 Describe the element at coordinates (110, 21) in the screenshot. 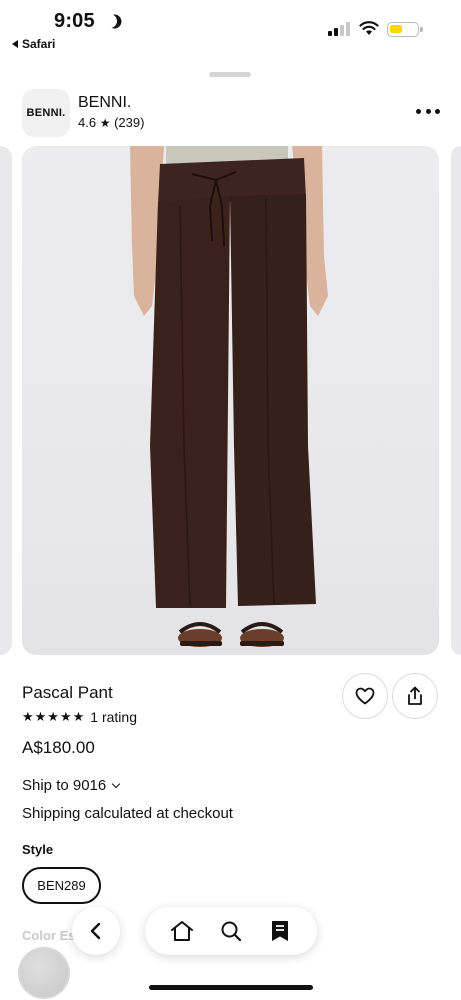

I see `moon-icon` at that location.